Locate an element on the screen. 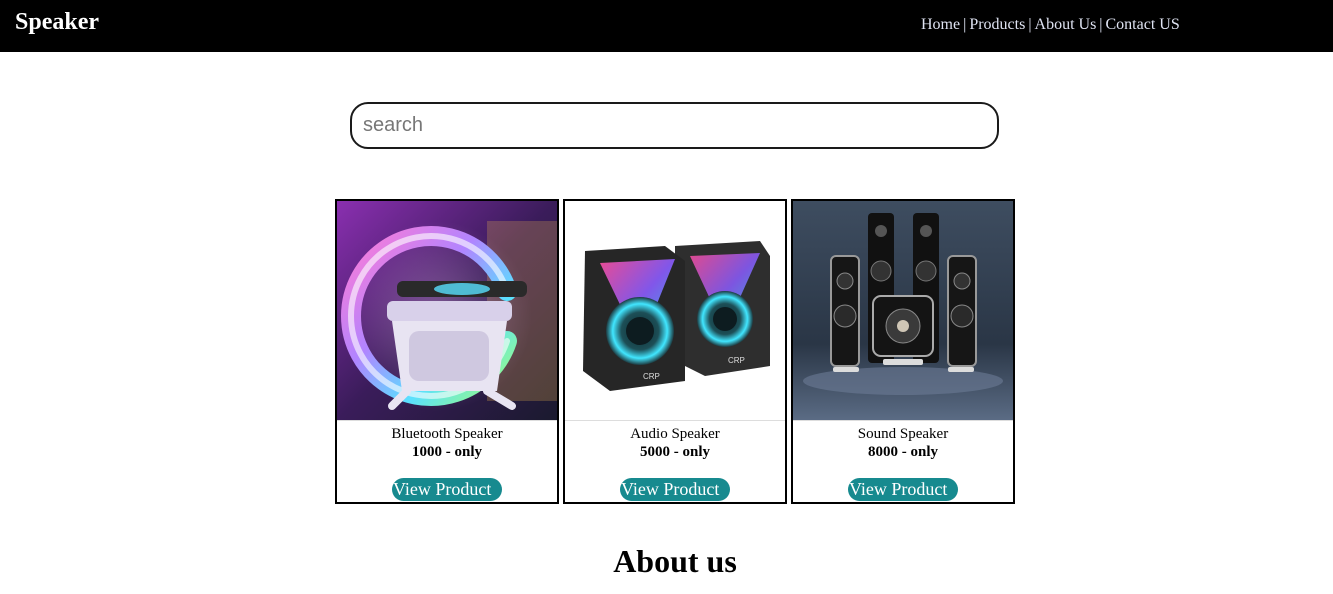 The width and height of the screenshot is (1333, 594). nav-about-link: About Us is located at coordinates (1066, 24).